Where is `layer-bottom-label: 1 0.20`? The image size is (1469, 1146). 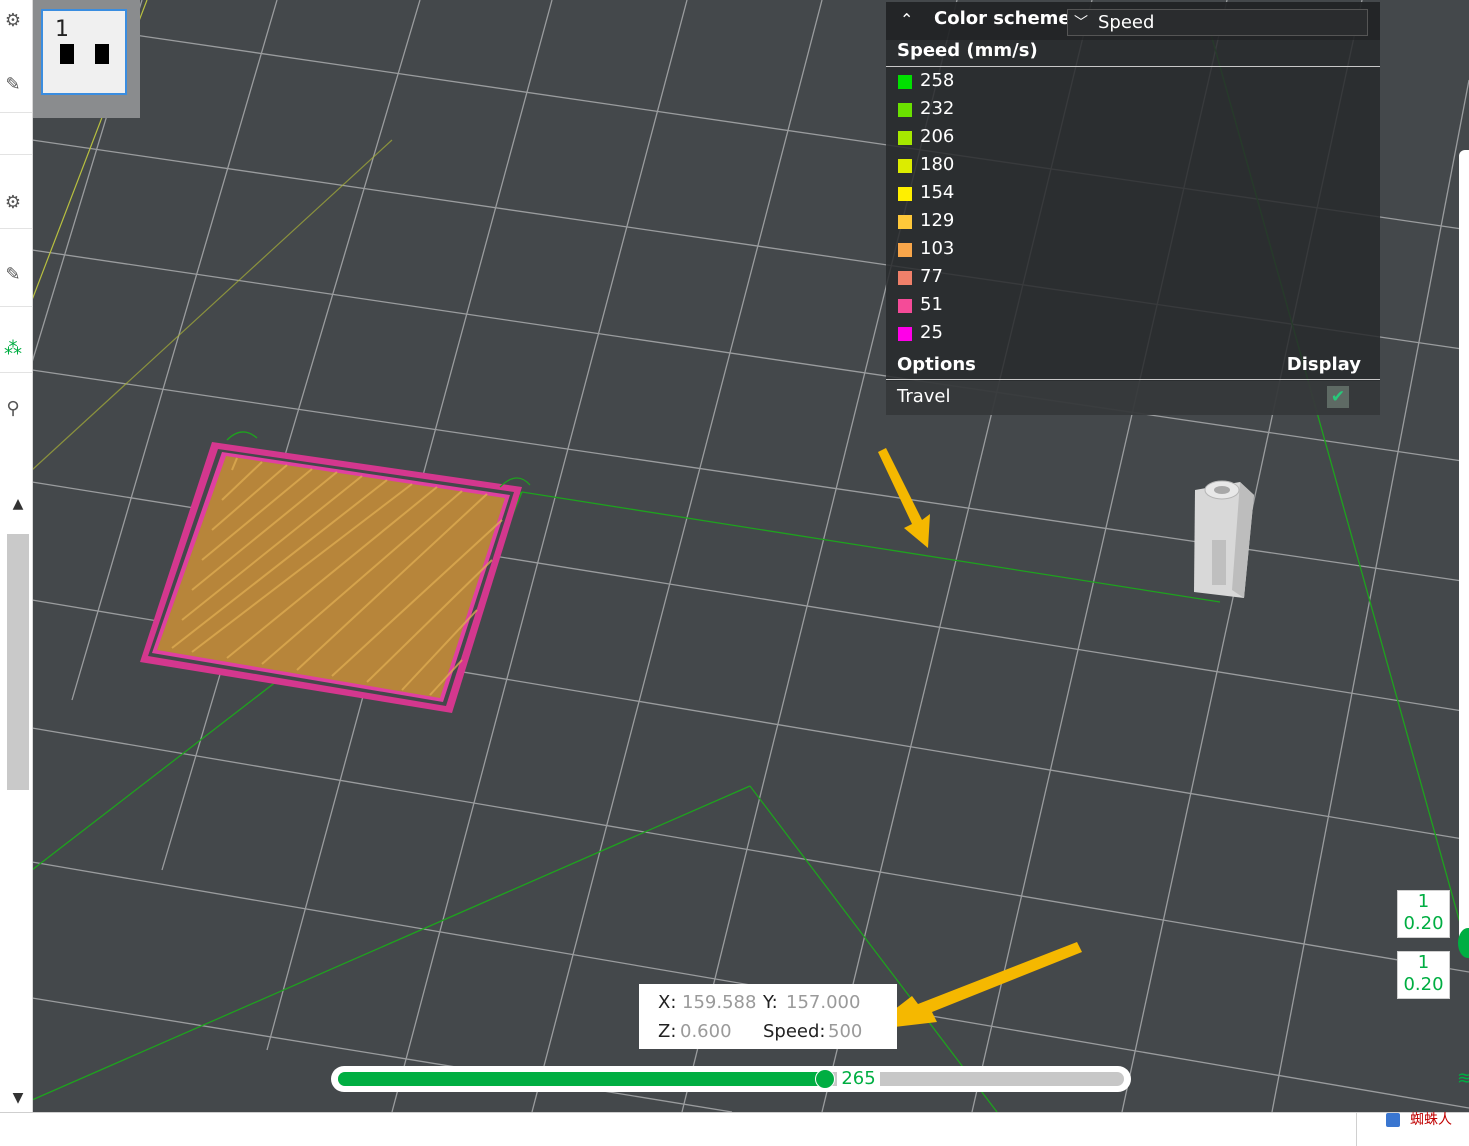 layer-bottom-label: 1 0.20 is located at coordinates (1423, 975).